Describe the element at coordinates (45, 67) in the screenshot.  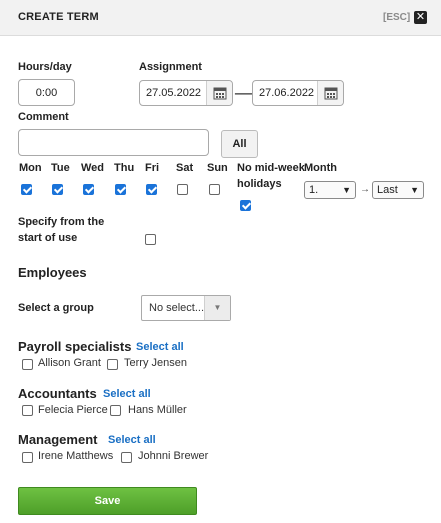
I see `hours-label: Hours/day` at that location.